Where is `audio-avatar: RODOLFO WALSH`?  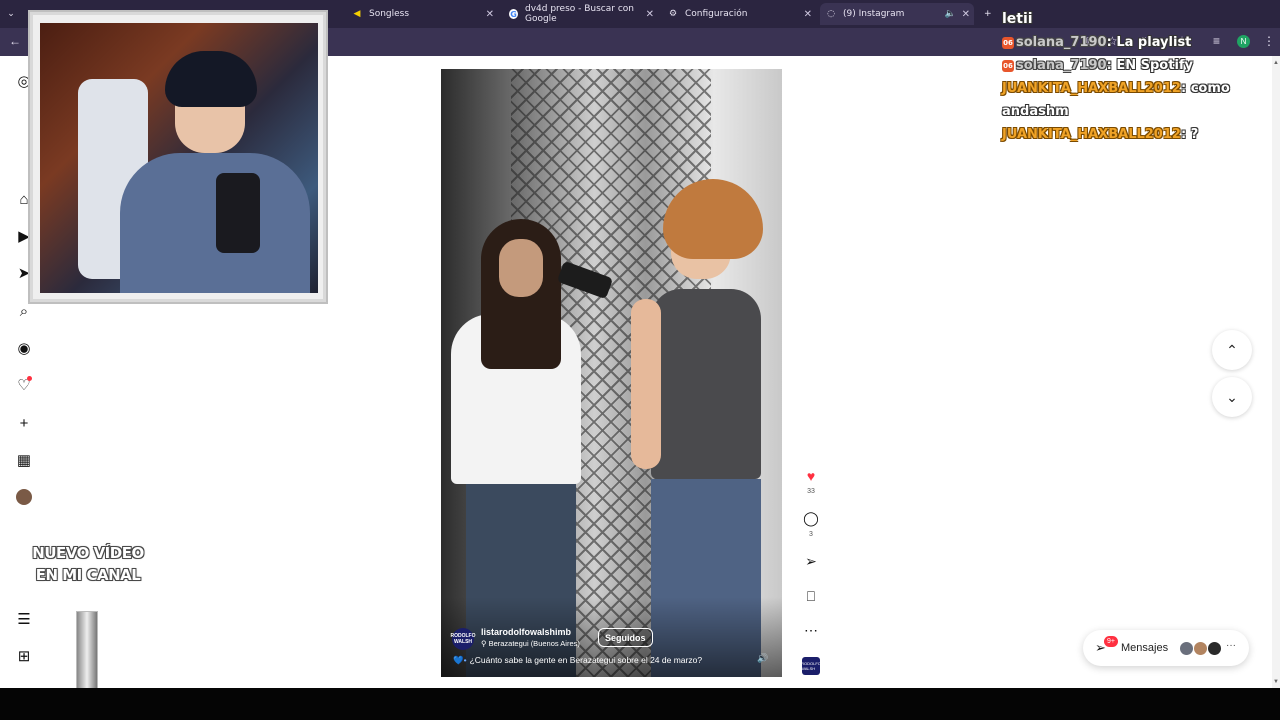 audio-avatar: RODOLFO WALSH is located at coordinates (811, 666).